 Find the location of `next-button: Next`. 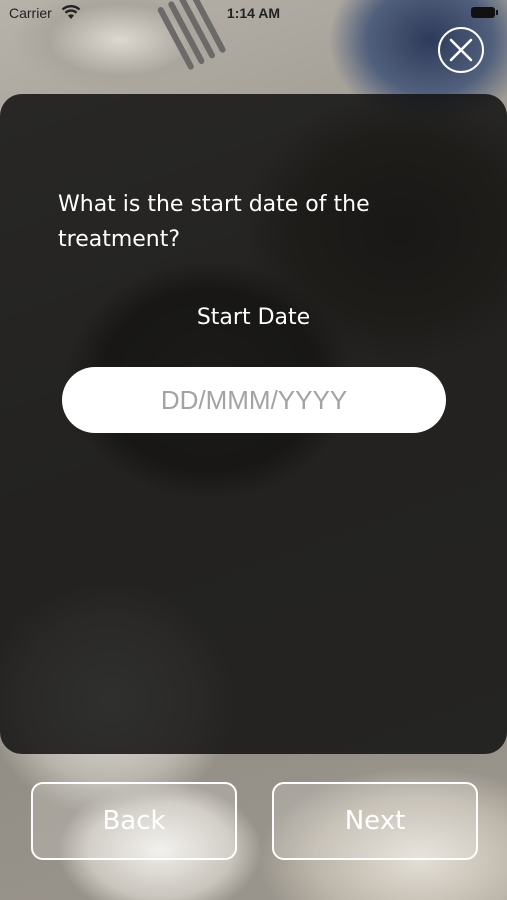

next-button: Next is located at coordinates (375, 821).